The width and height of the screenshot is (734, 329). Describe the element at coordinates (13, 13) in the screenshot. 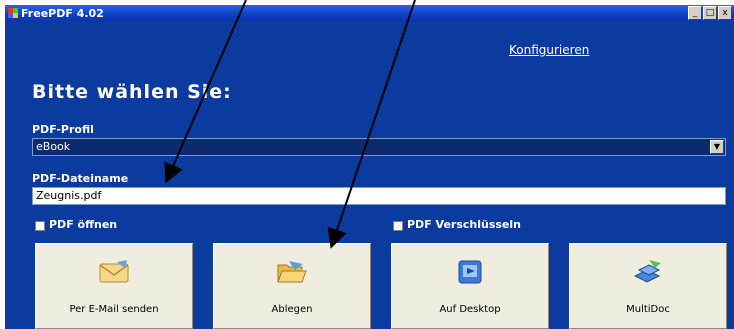

I see `app-icon` at that location.